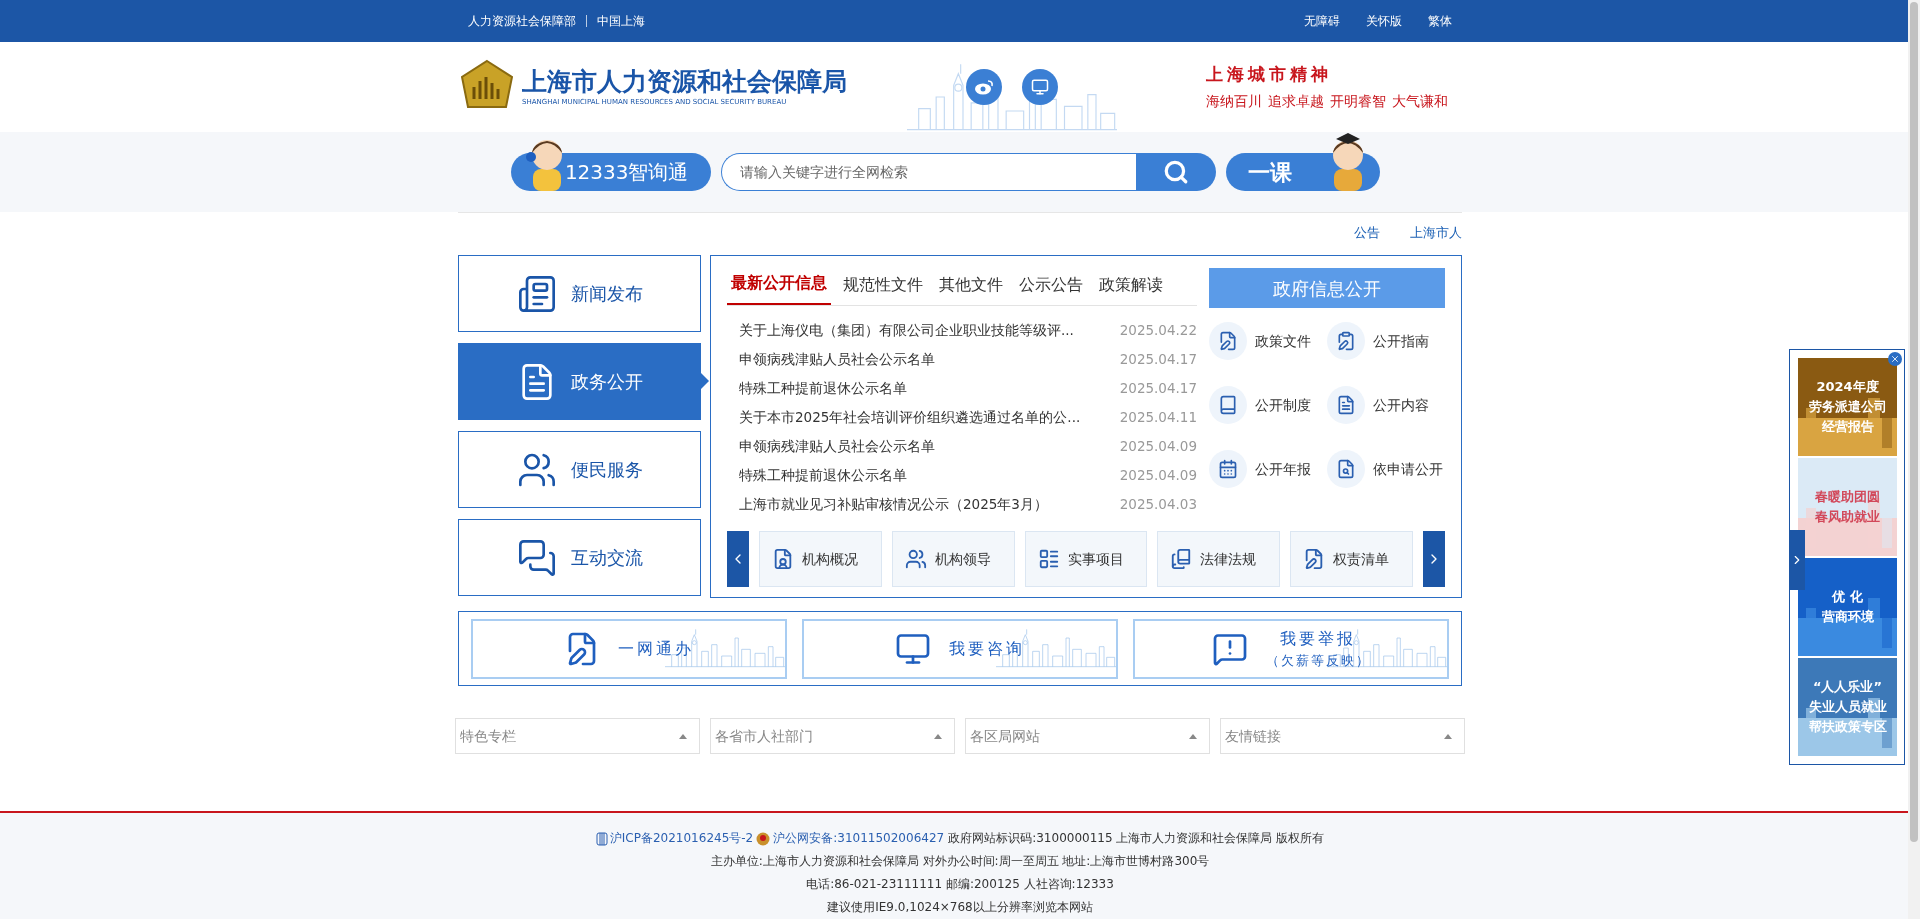  What do you see at coordinates (1291, 648) in the screenshot?
I see `service-button: 我要举报 （欠薪等反映）` at bounding box center [1291, 648].